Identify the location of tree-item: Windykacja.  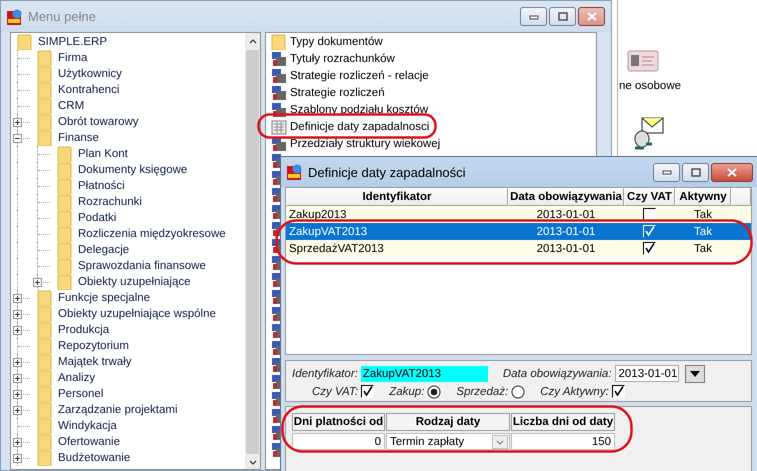
(87, 426).